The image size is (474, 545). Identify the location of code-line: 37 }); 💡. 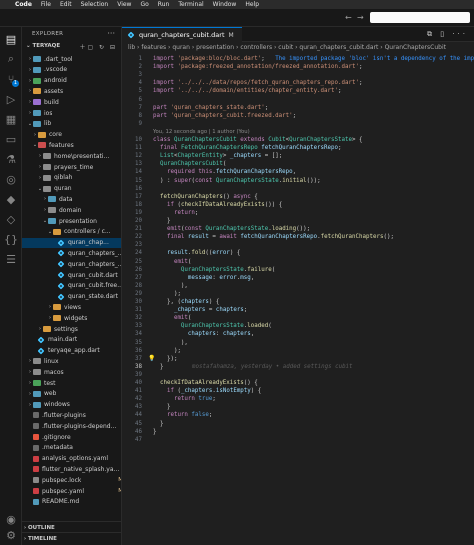
(298, 359).